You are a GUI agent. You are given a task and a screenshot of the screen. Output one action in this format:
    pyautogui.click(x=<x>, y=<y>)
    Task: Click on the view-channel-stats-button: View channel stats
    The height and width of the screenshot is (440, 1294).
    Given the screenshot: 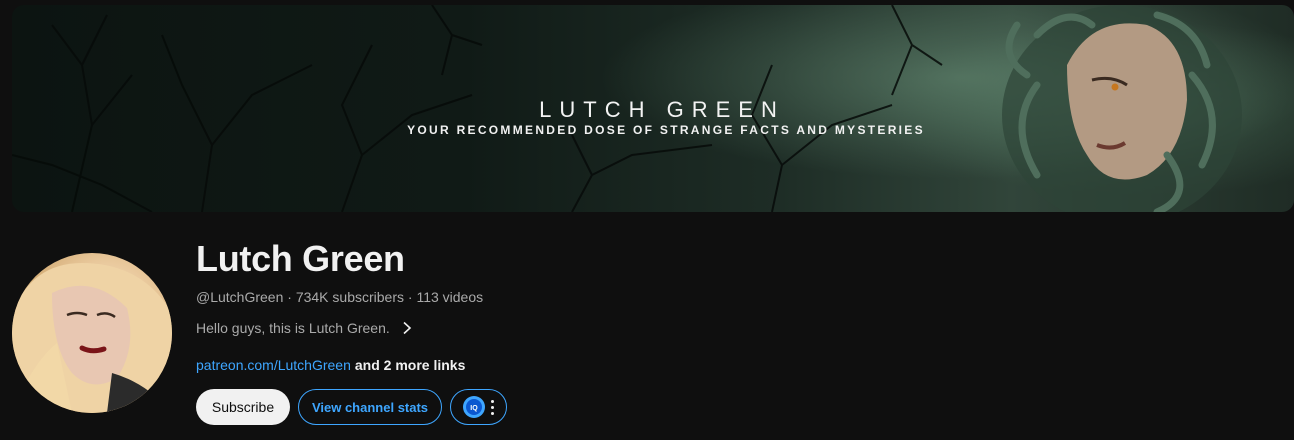 What is the action you would take?
    pyautogui.click(x=370, y=407)
    